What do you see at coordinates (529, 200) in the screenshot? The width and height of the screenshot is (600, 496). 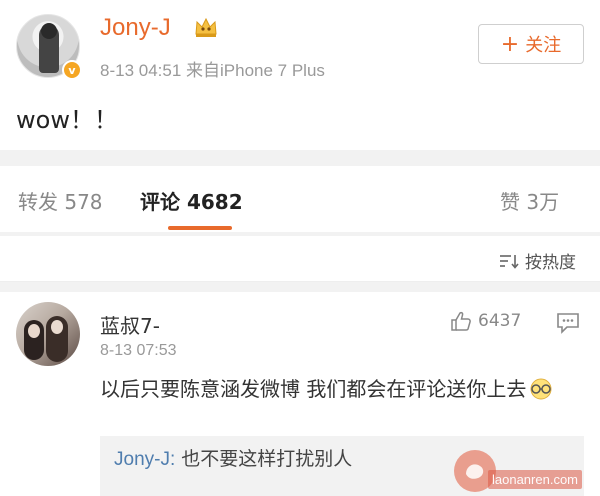 I see `tab-like: 赞 3万` at bounding box center [529, 200].